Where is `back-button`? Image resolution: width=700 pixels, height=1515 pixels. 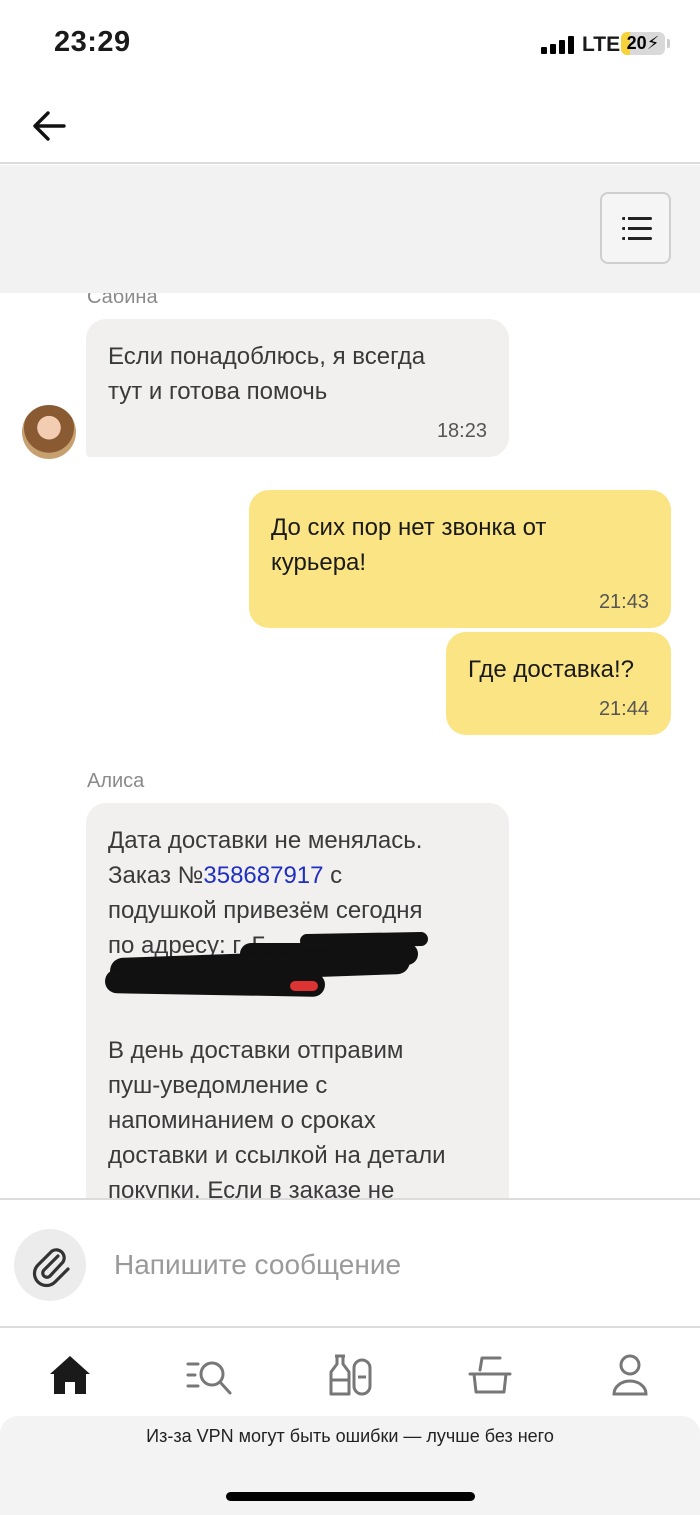
back-button is located at coordinates (50, 126).